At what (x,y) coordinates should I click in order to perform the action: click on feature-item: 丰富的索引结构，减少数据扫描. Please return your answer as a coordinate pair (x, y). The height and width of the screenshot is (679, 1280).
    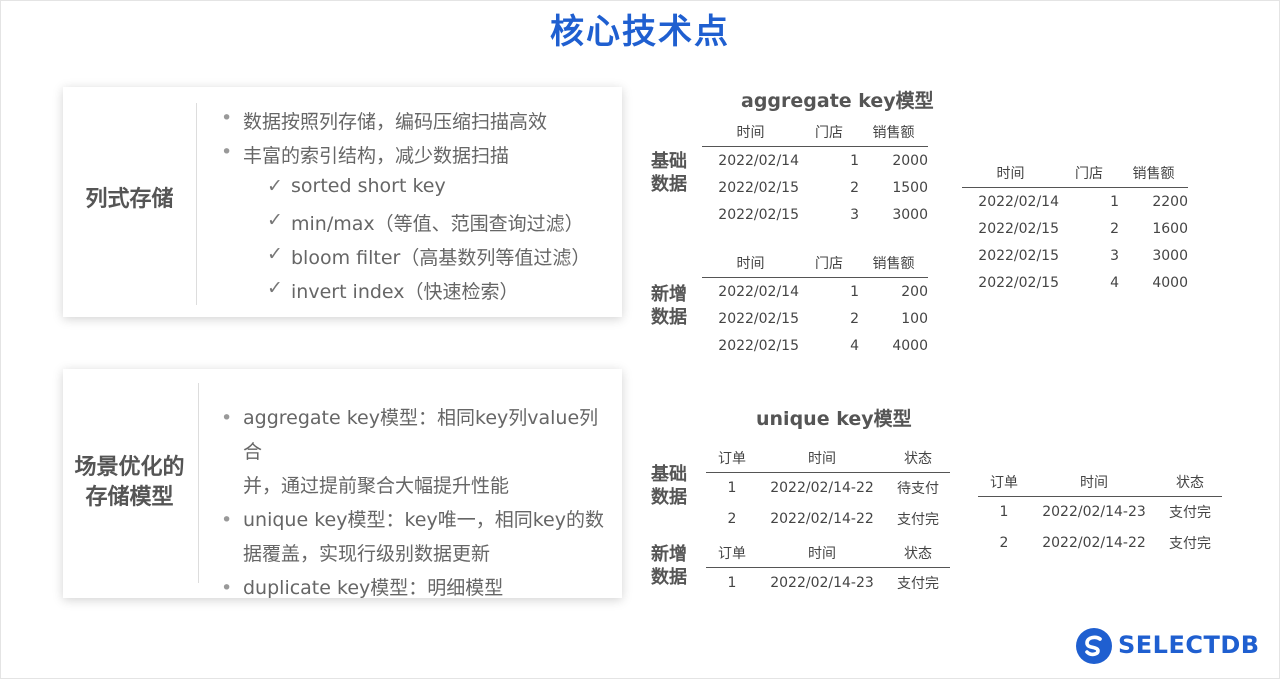
    Looking at the image, I should click on (417, 158).